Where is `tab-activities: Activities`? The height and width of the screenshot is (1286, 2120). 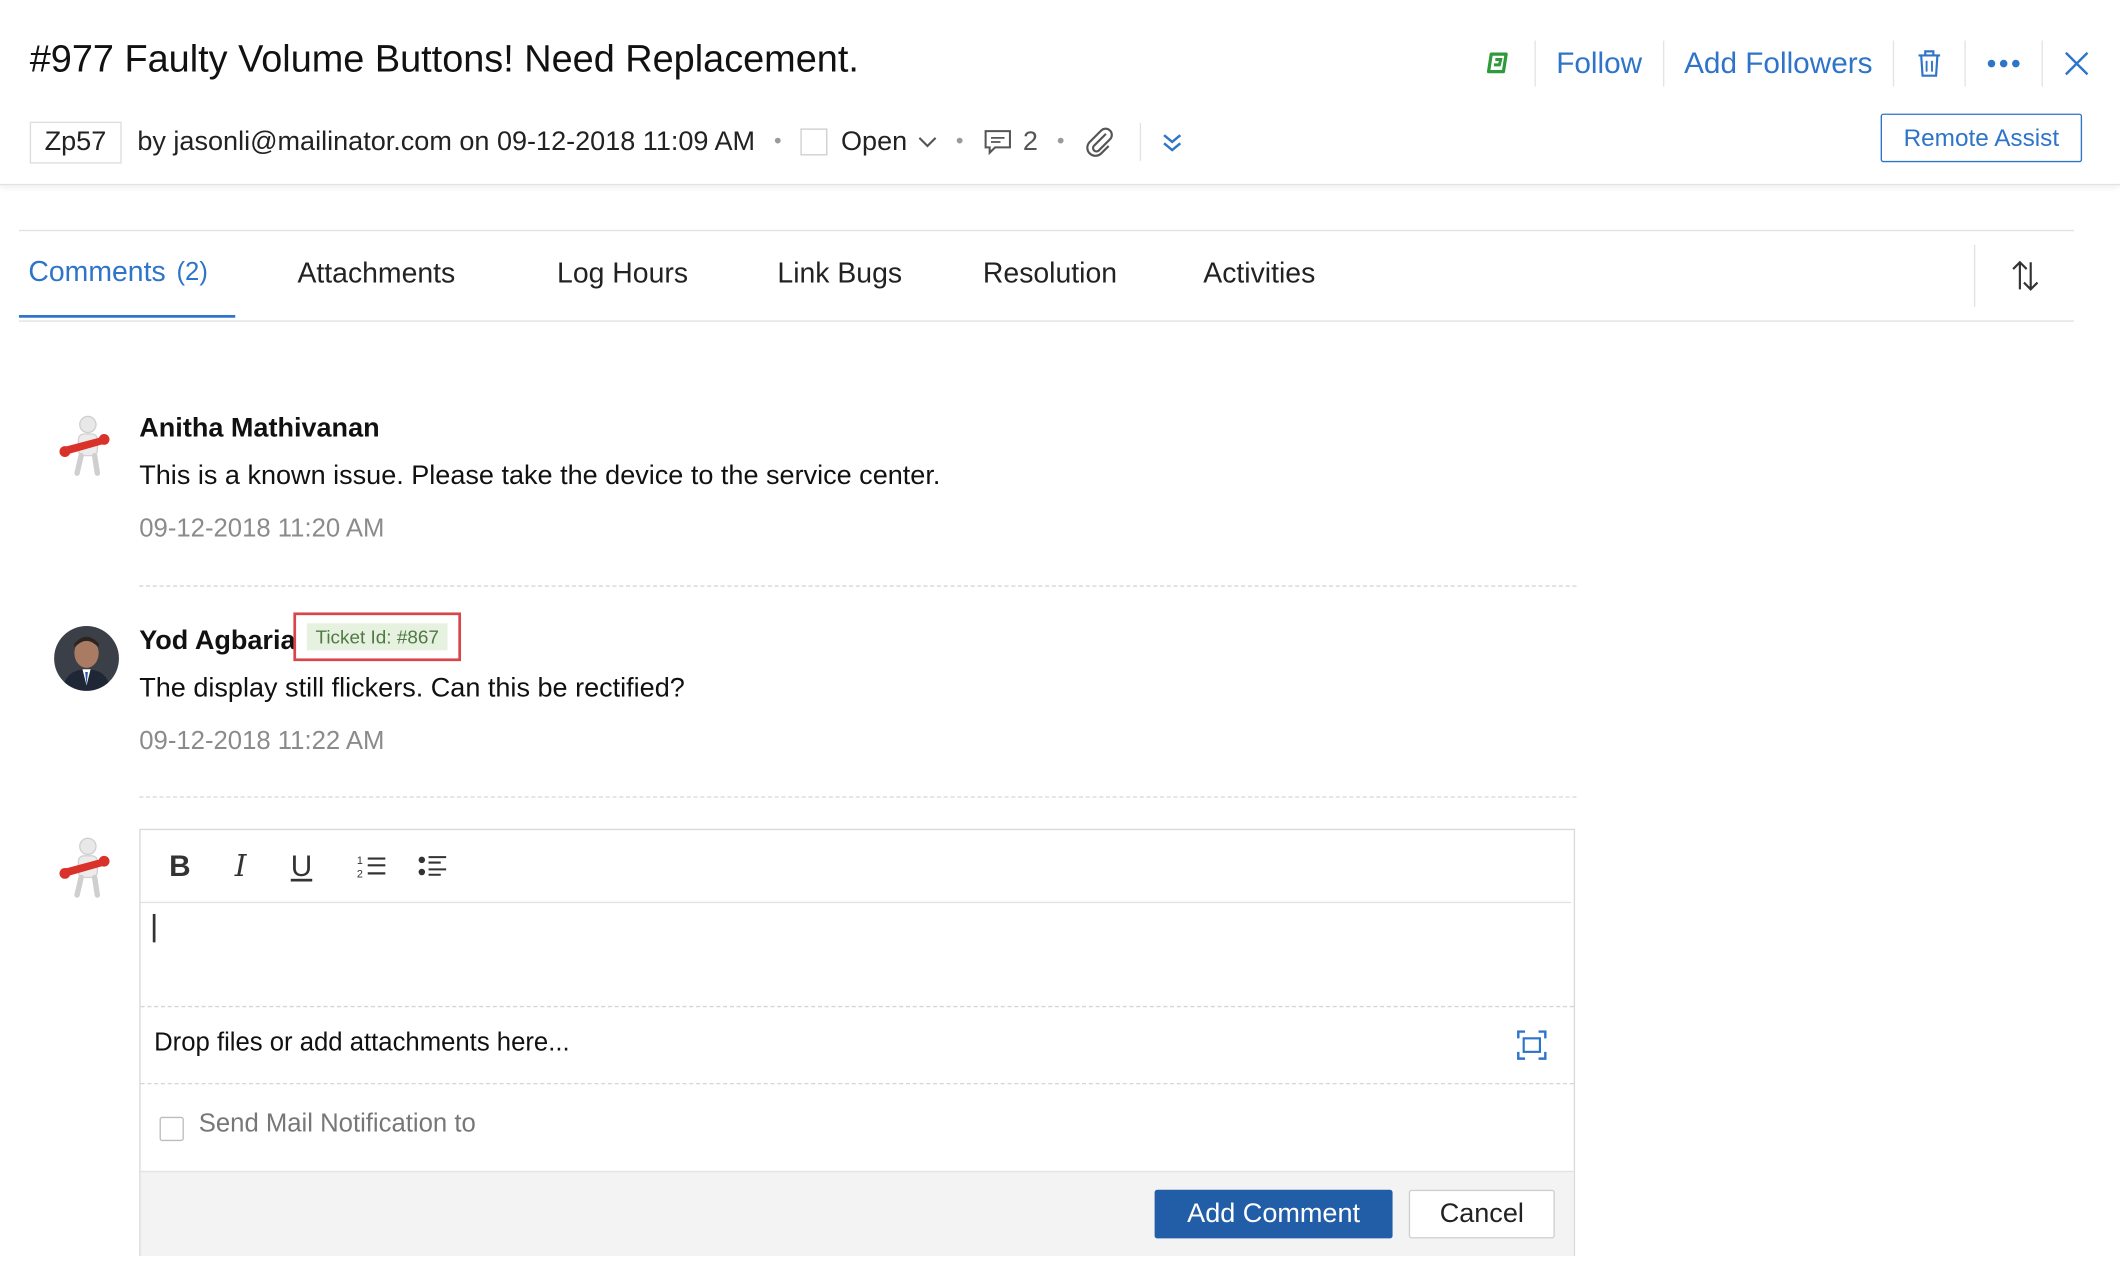 tab-activities: Activities is located at coordinates (1259, 274).